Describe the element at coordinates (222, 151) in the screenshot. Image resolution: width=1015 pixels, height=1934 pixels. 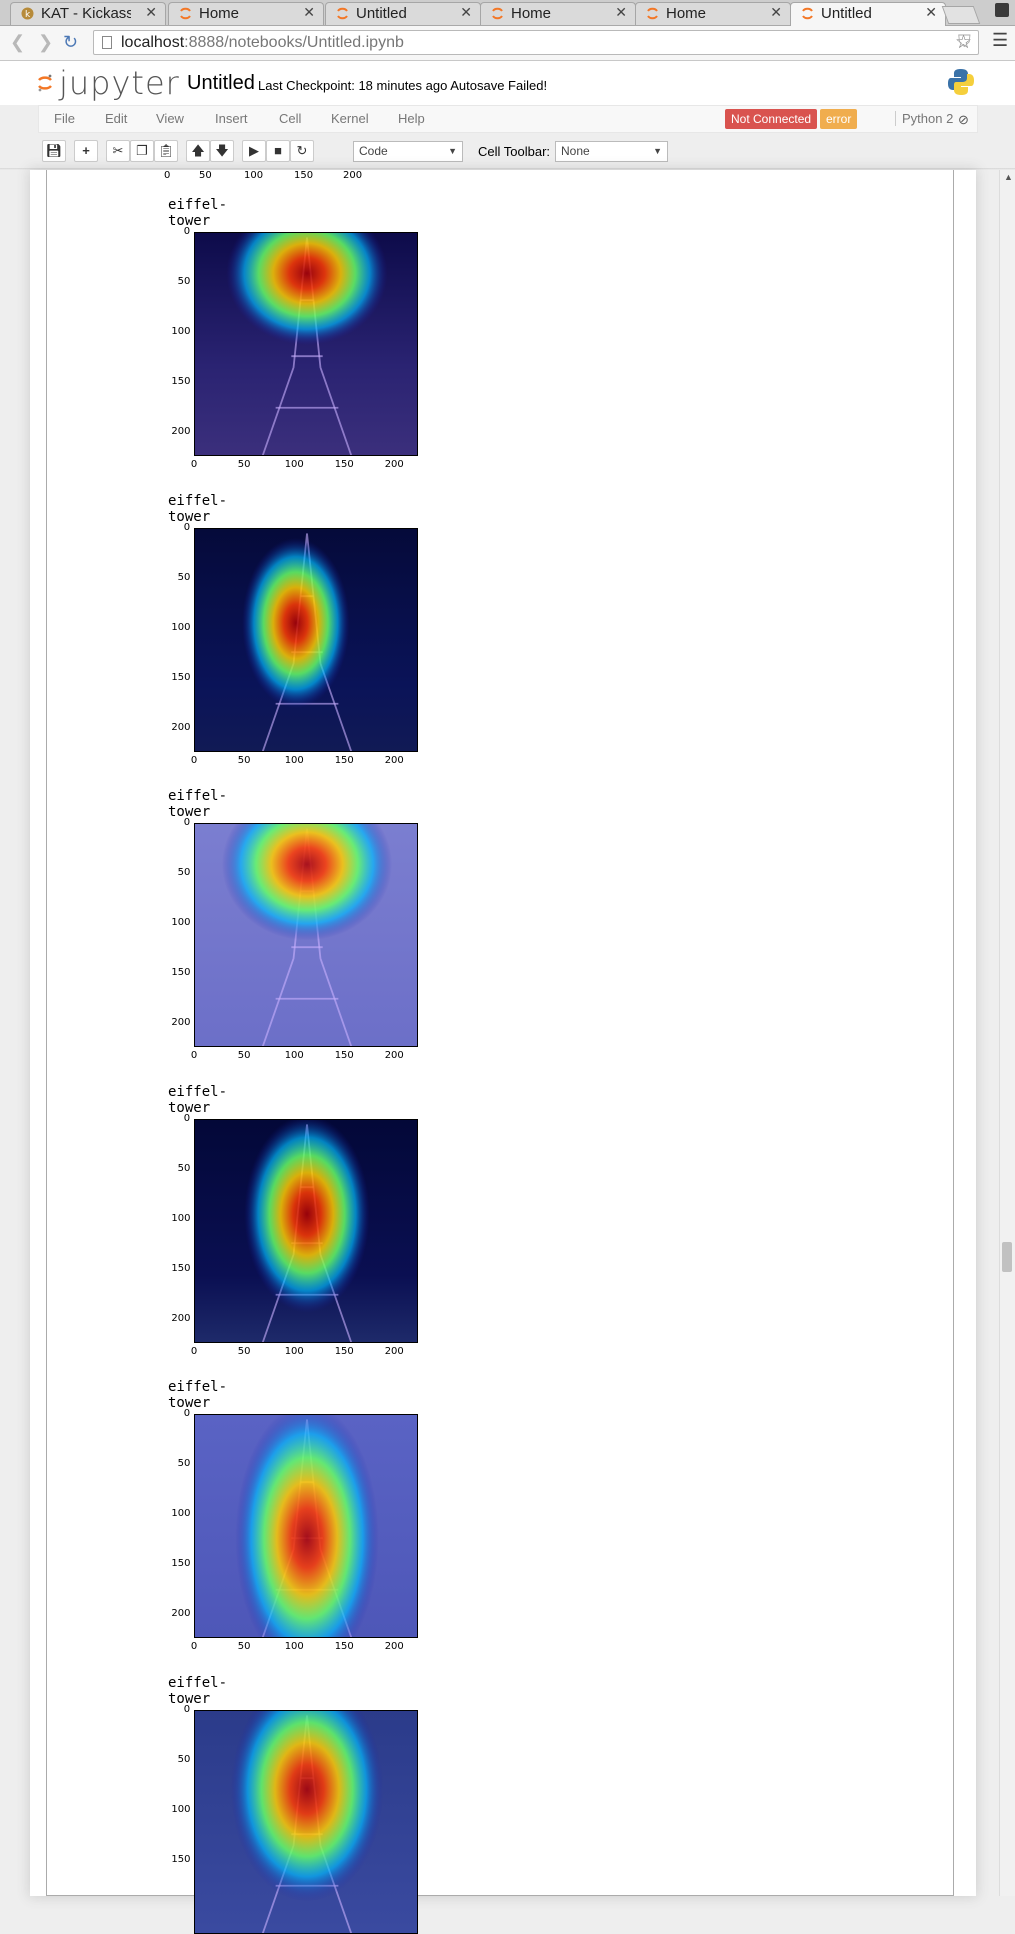
I see `move-down-icon: 🡇` at that location.